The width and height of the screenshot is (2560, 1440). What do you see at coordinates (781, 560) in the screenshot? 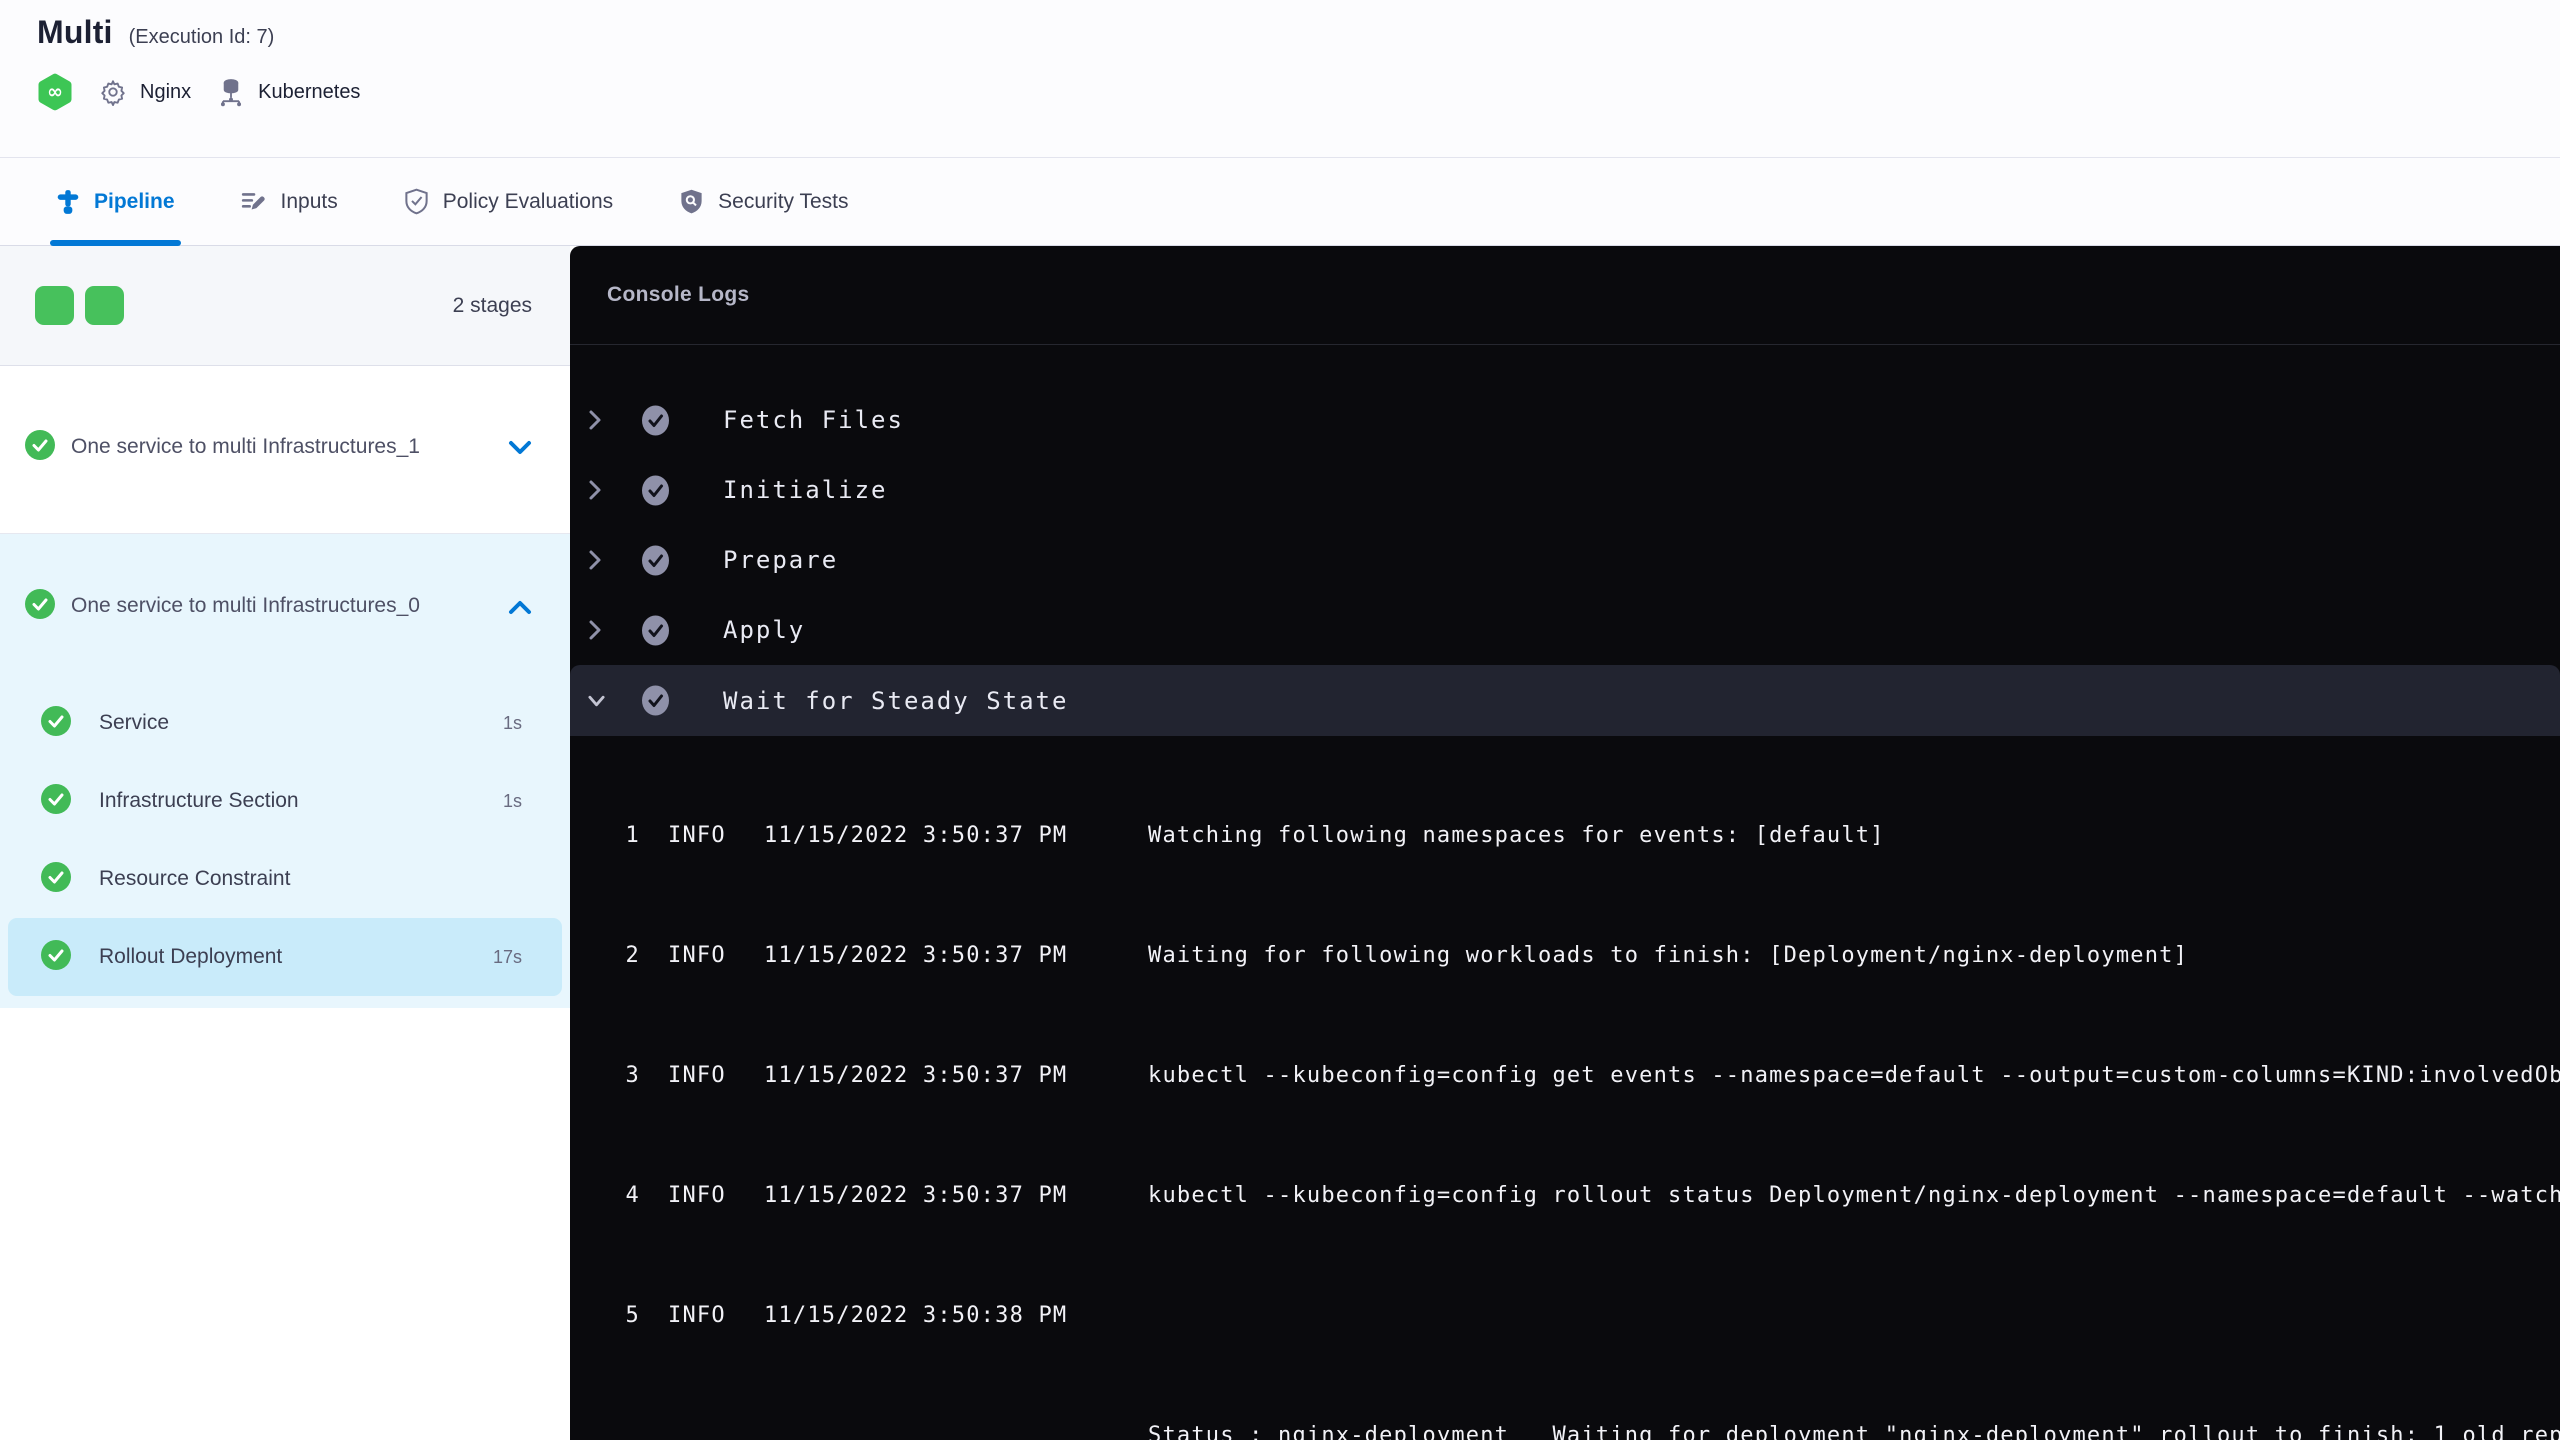
I see `console-step-label: Prepare` at bounding box center [781, 560].